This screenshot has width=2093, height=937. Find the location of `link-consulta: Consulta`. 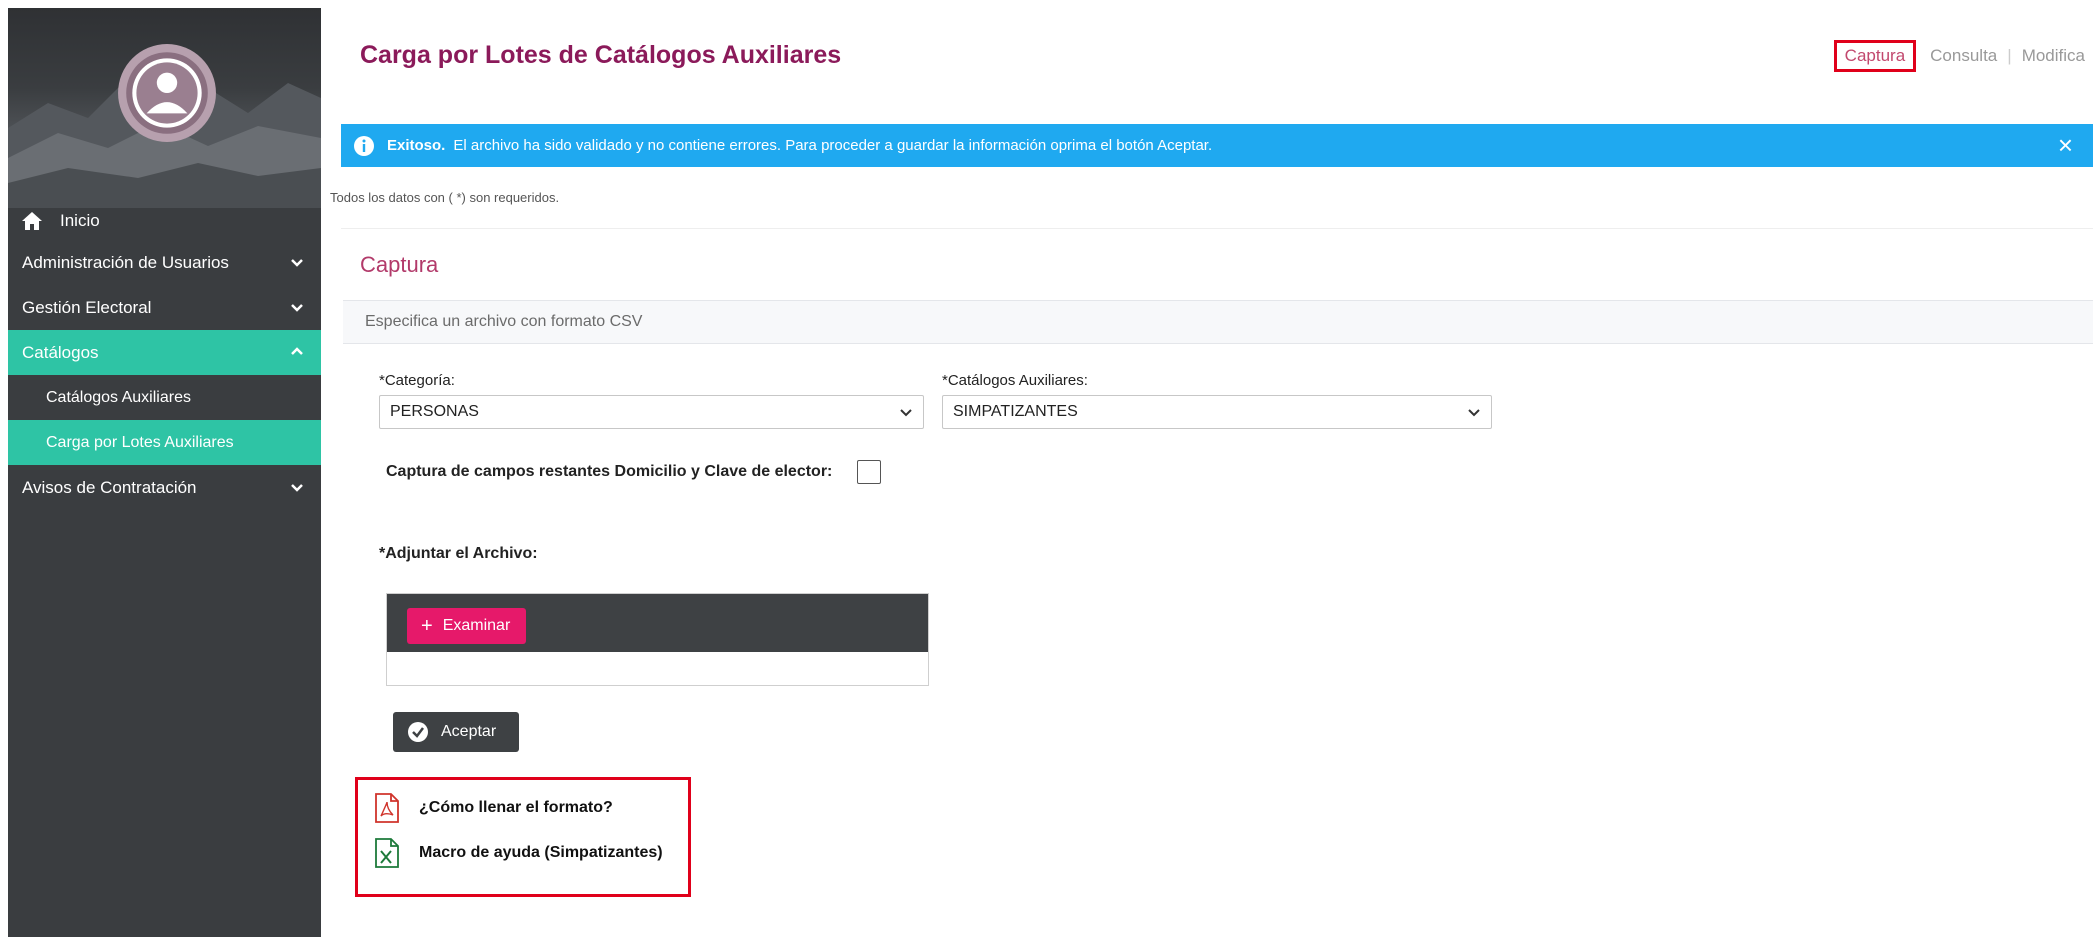

link-consulta: Consulta is located at coordinates (1963, 56).